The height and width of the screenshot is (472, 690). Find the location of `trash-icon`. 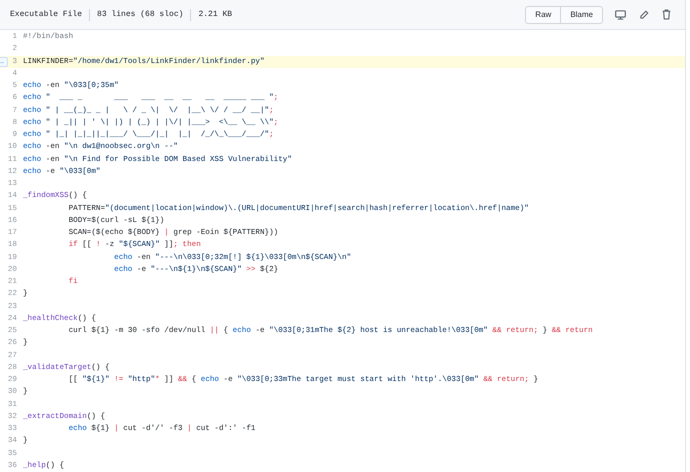

trash-icon is located at coordinates (666, 14).